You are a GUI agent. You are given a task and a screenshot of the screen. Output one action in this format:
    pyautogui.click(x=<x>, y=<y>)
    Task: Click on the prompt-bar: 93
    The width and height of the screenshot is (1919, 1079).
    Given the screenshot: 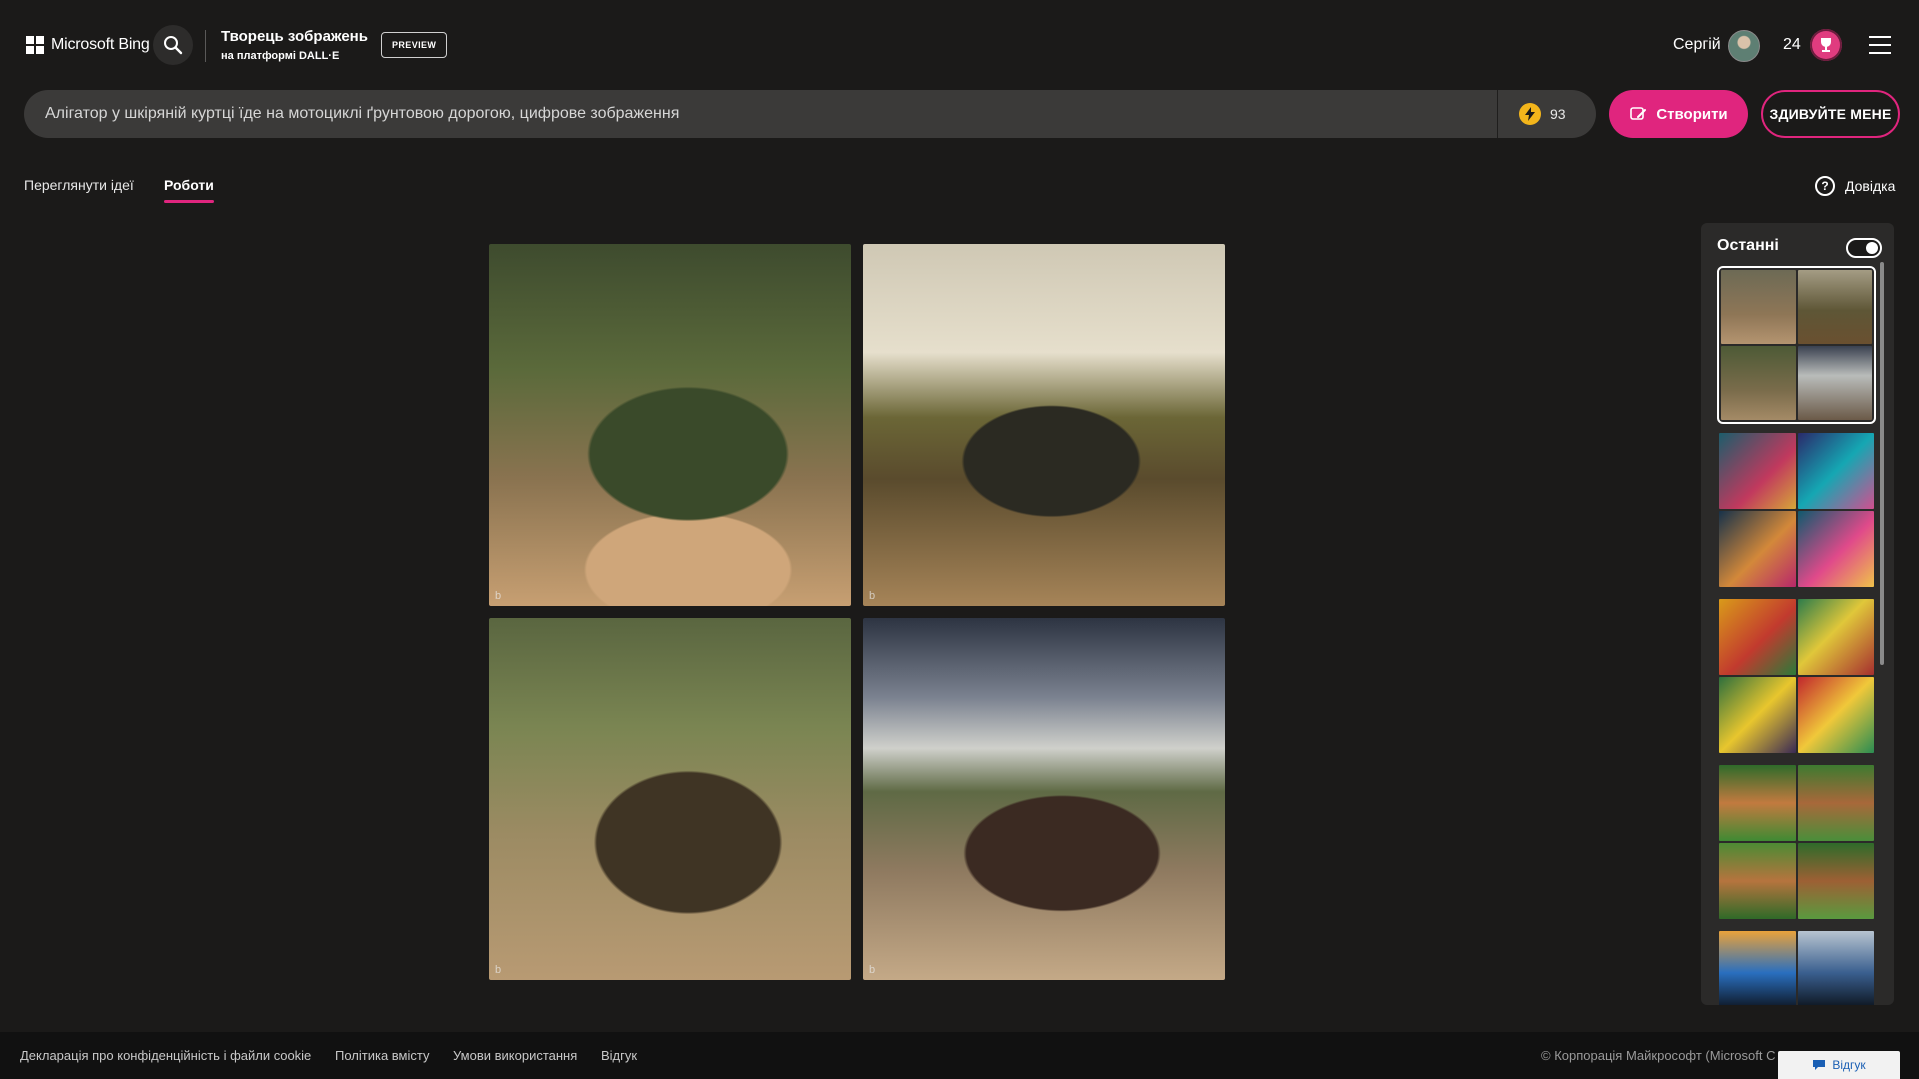 What is the action you would take?
    pyautogui.click(x=810, y=114)
    